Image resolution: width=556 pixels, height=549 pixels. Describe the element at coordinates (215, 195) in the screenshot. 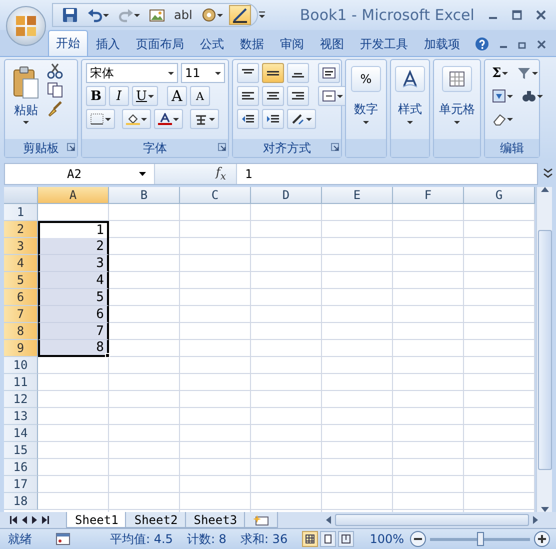

I see `column-header: C` at that location.